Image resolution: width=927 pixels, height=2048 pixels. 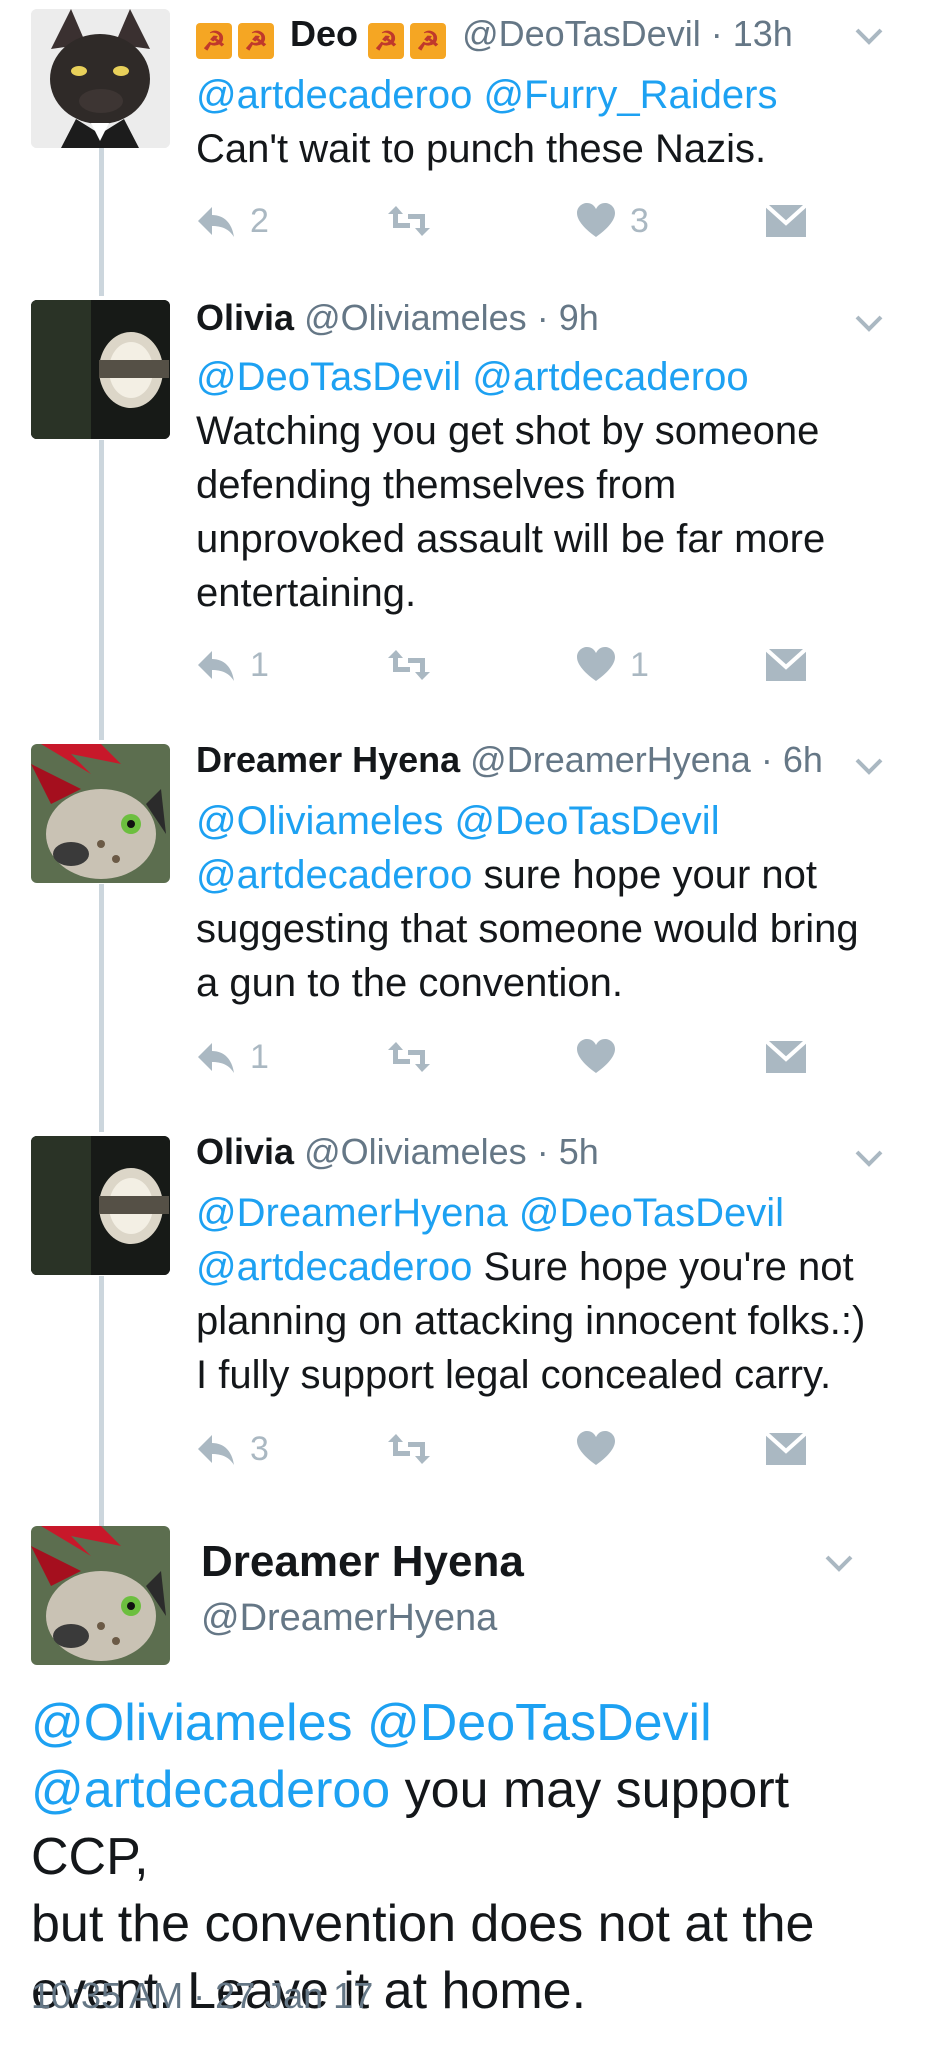 What do you see at coordinates (531, 1321) in the screenshot?
I see `tweet-text-line: planning on attacking innocent folks.:)` at bounding box center [531, 1321].